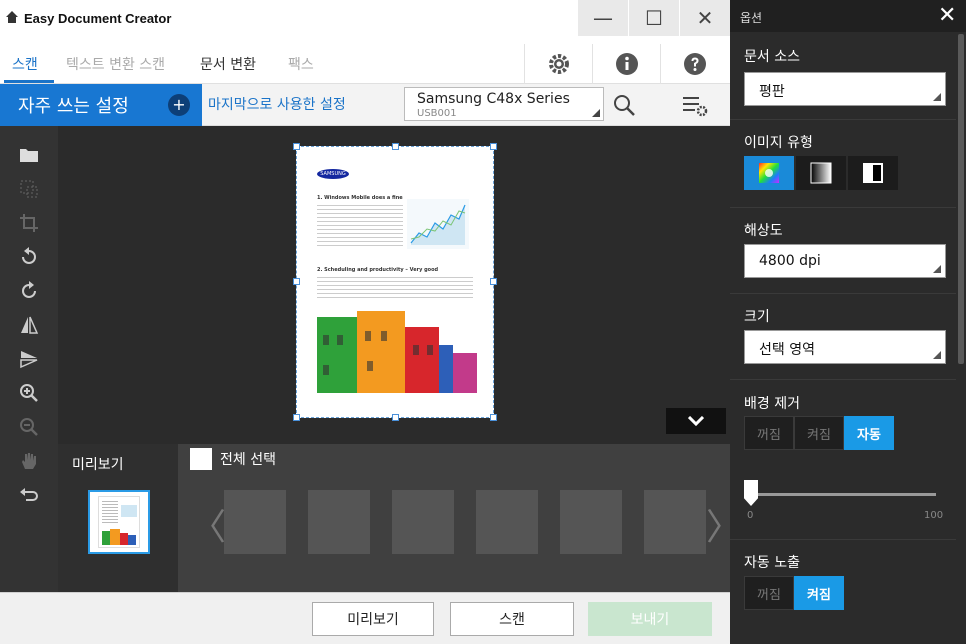 This screenshot has height=644, width=966. What do you see at coordinates (934, 515) in the screenshot?
I see `slider-max-label: 100` at bounding box center [934, 515].